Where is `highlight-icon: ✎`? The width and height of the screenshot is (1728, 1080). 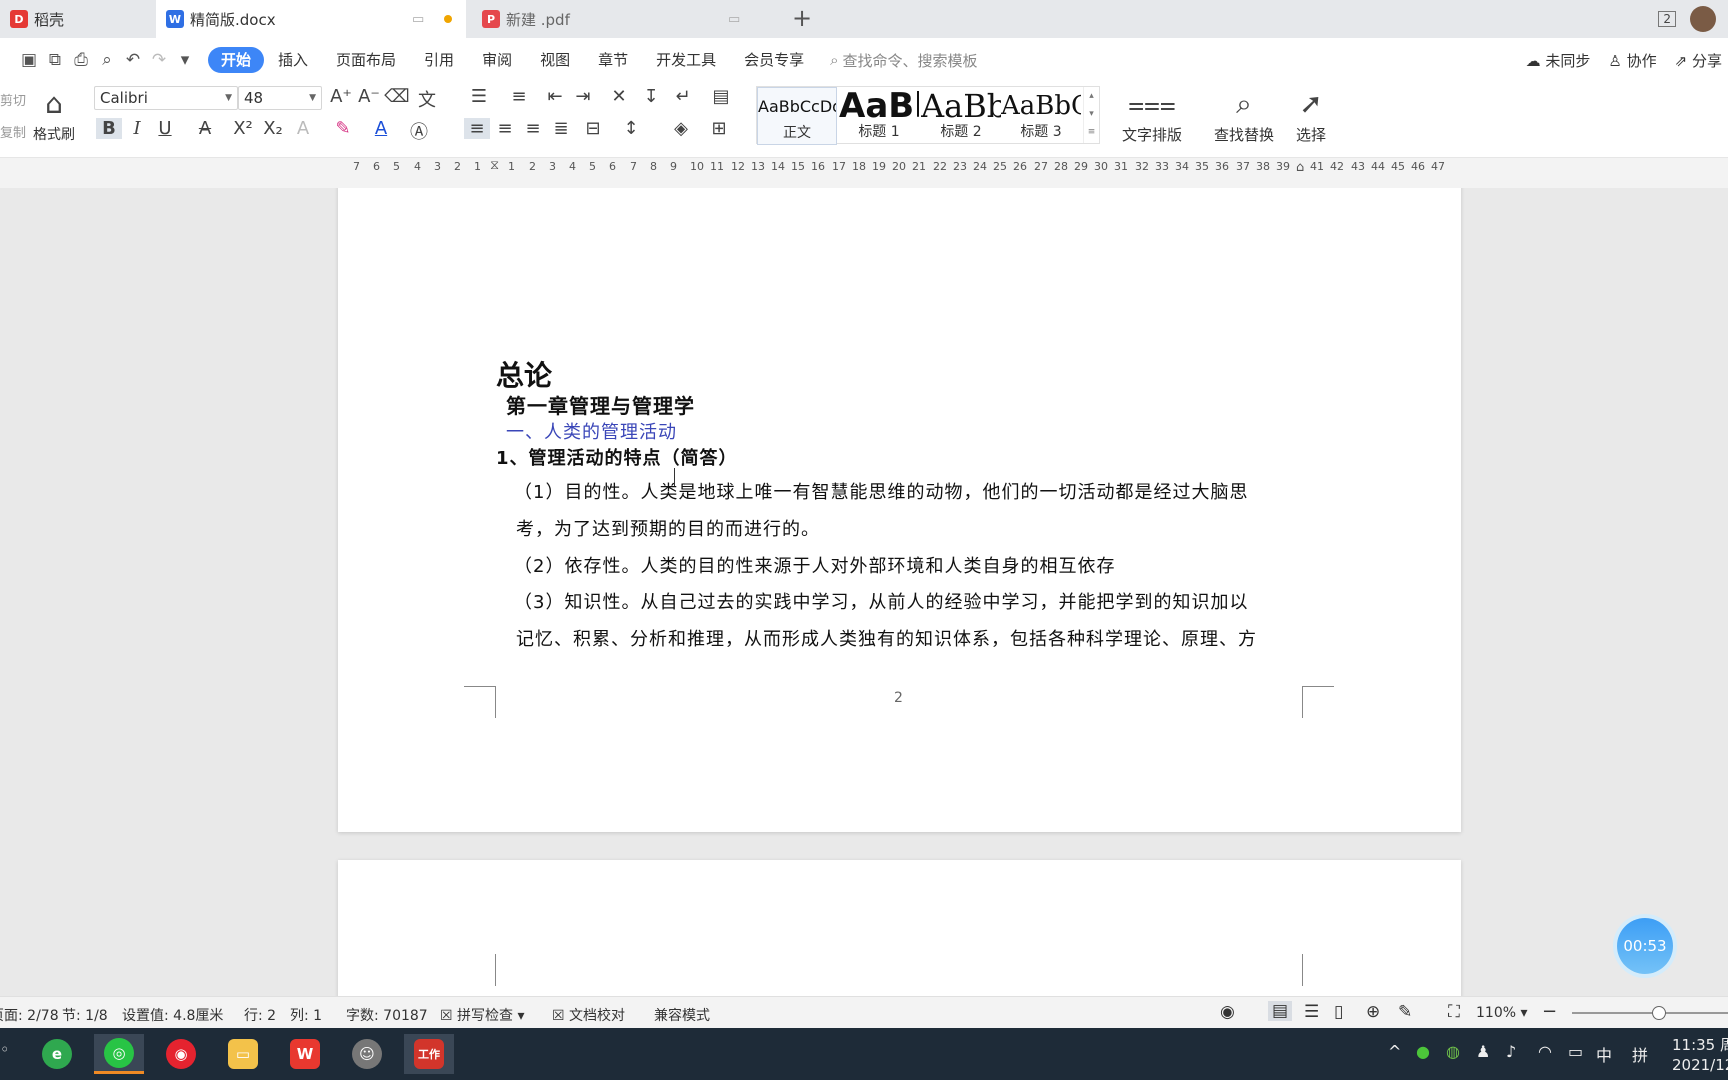
highlight-icon: ✎ is located at coordinates (343, 128).